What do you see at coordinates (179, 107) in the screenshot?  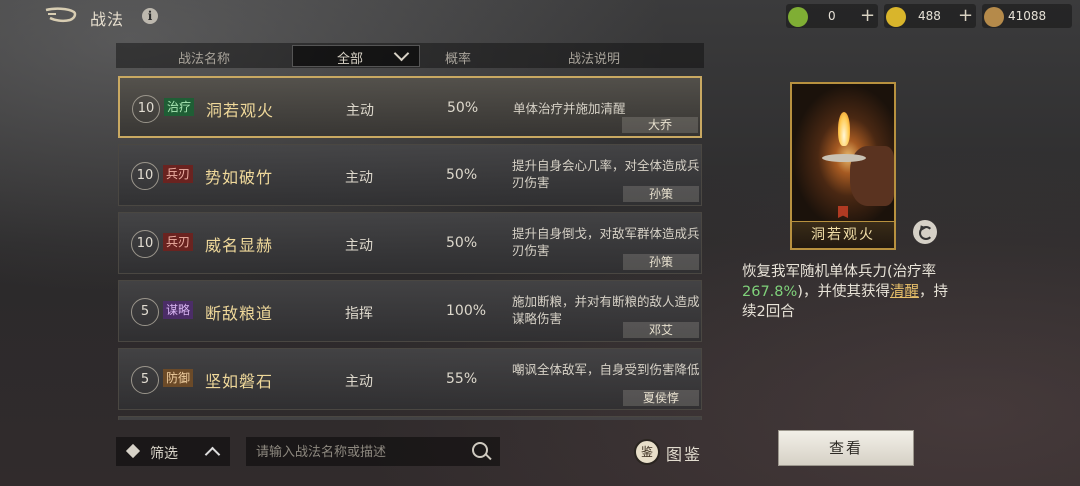 I see `skill-tag: 治疗` at bounding box center [179, 107].